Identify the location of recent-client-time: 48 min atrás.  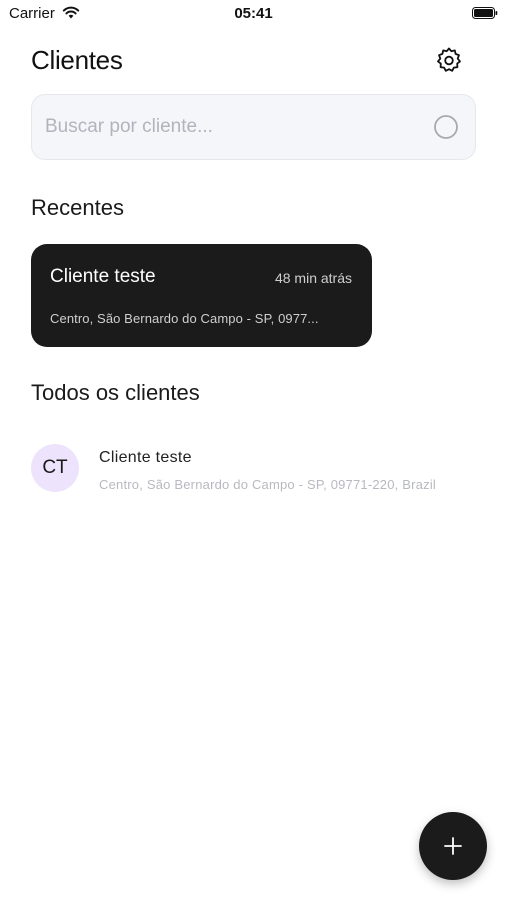
(313, 278).